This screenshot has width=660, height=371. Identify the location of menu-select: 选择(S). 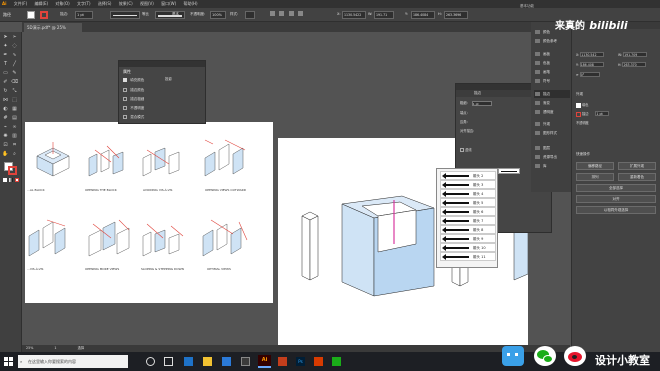
(105, 4).